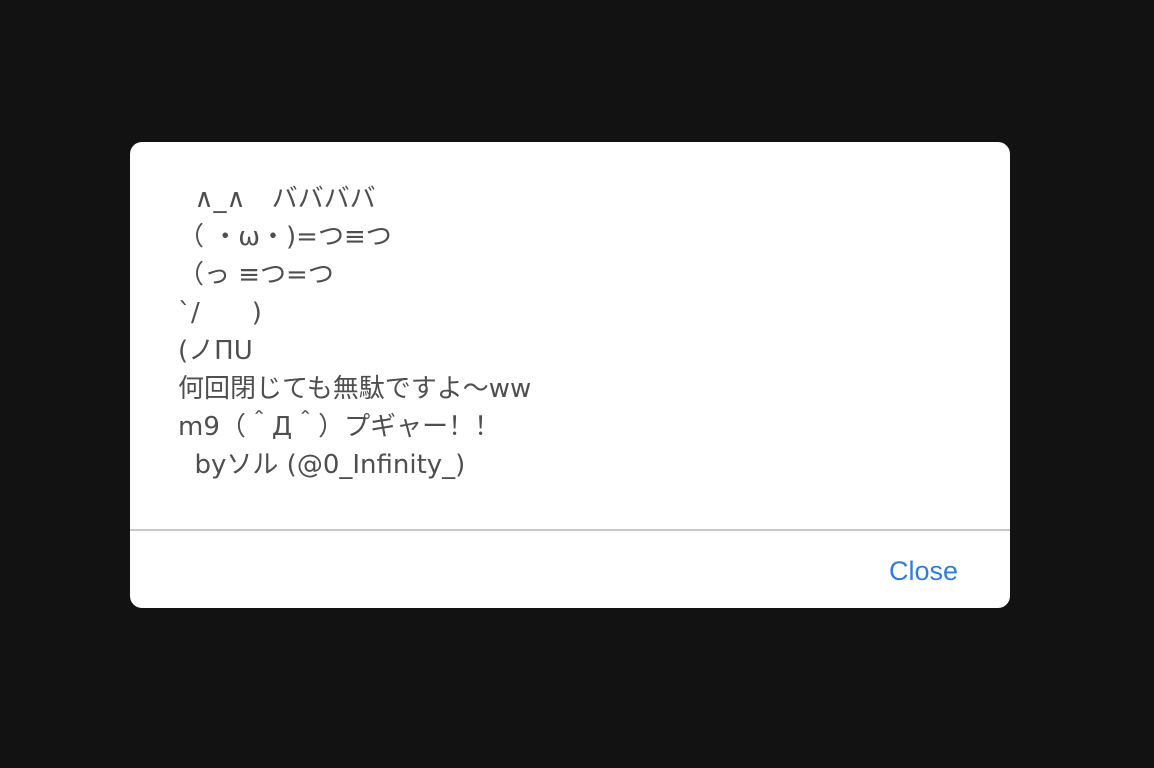 The image size is (1154, 768). What do you see at coordinates (277, 199) in the screenshot?
I see `message-line: ∧_∧ ババババ` at bounding box center [277, 199].